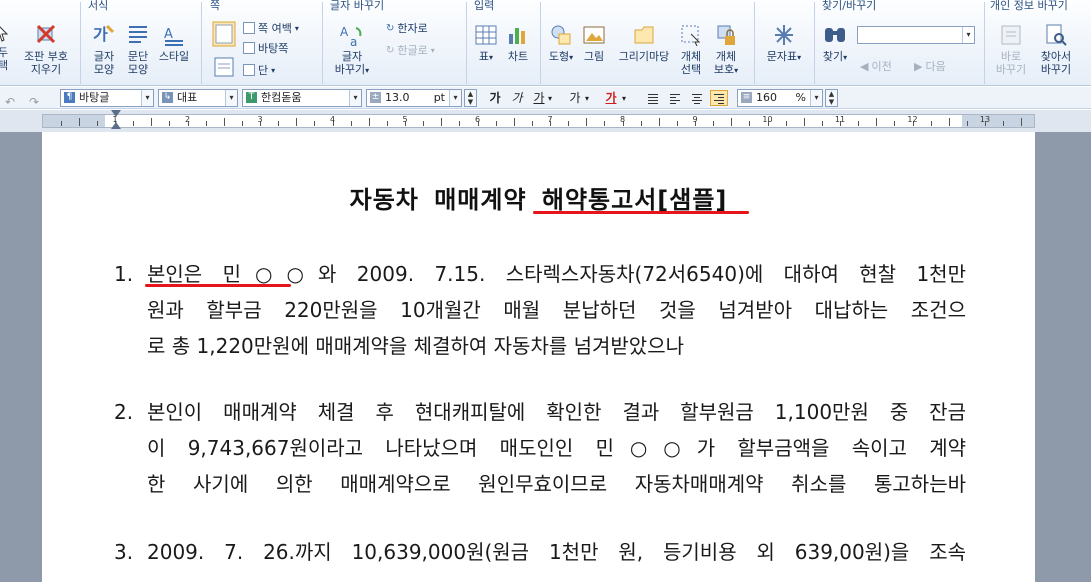  I want to click on first-line-indent-handle, so click(116, 113).